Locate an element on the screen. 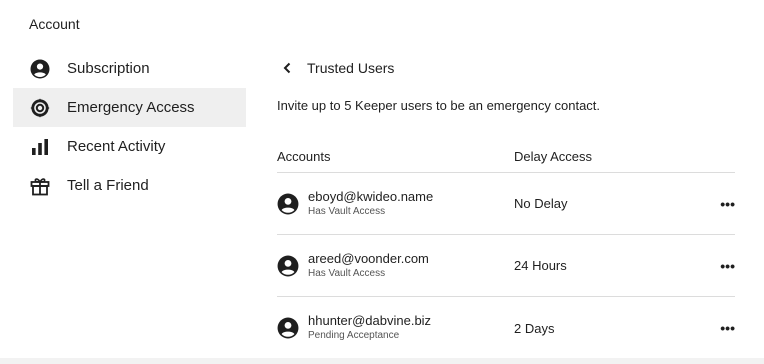 Image resolution: width=764 pixels, height=364 pixels. sidebar-item-label: Recent Activity is located at coordinates (116, 146).